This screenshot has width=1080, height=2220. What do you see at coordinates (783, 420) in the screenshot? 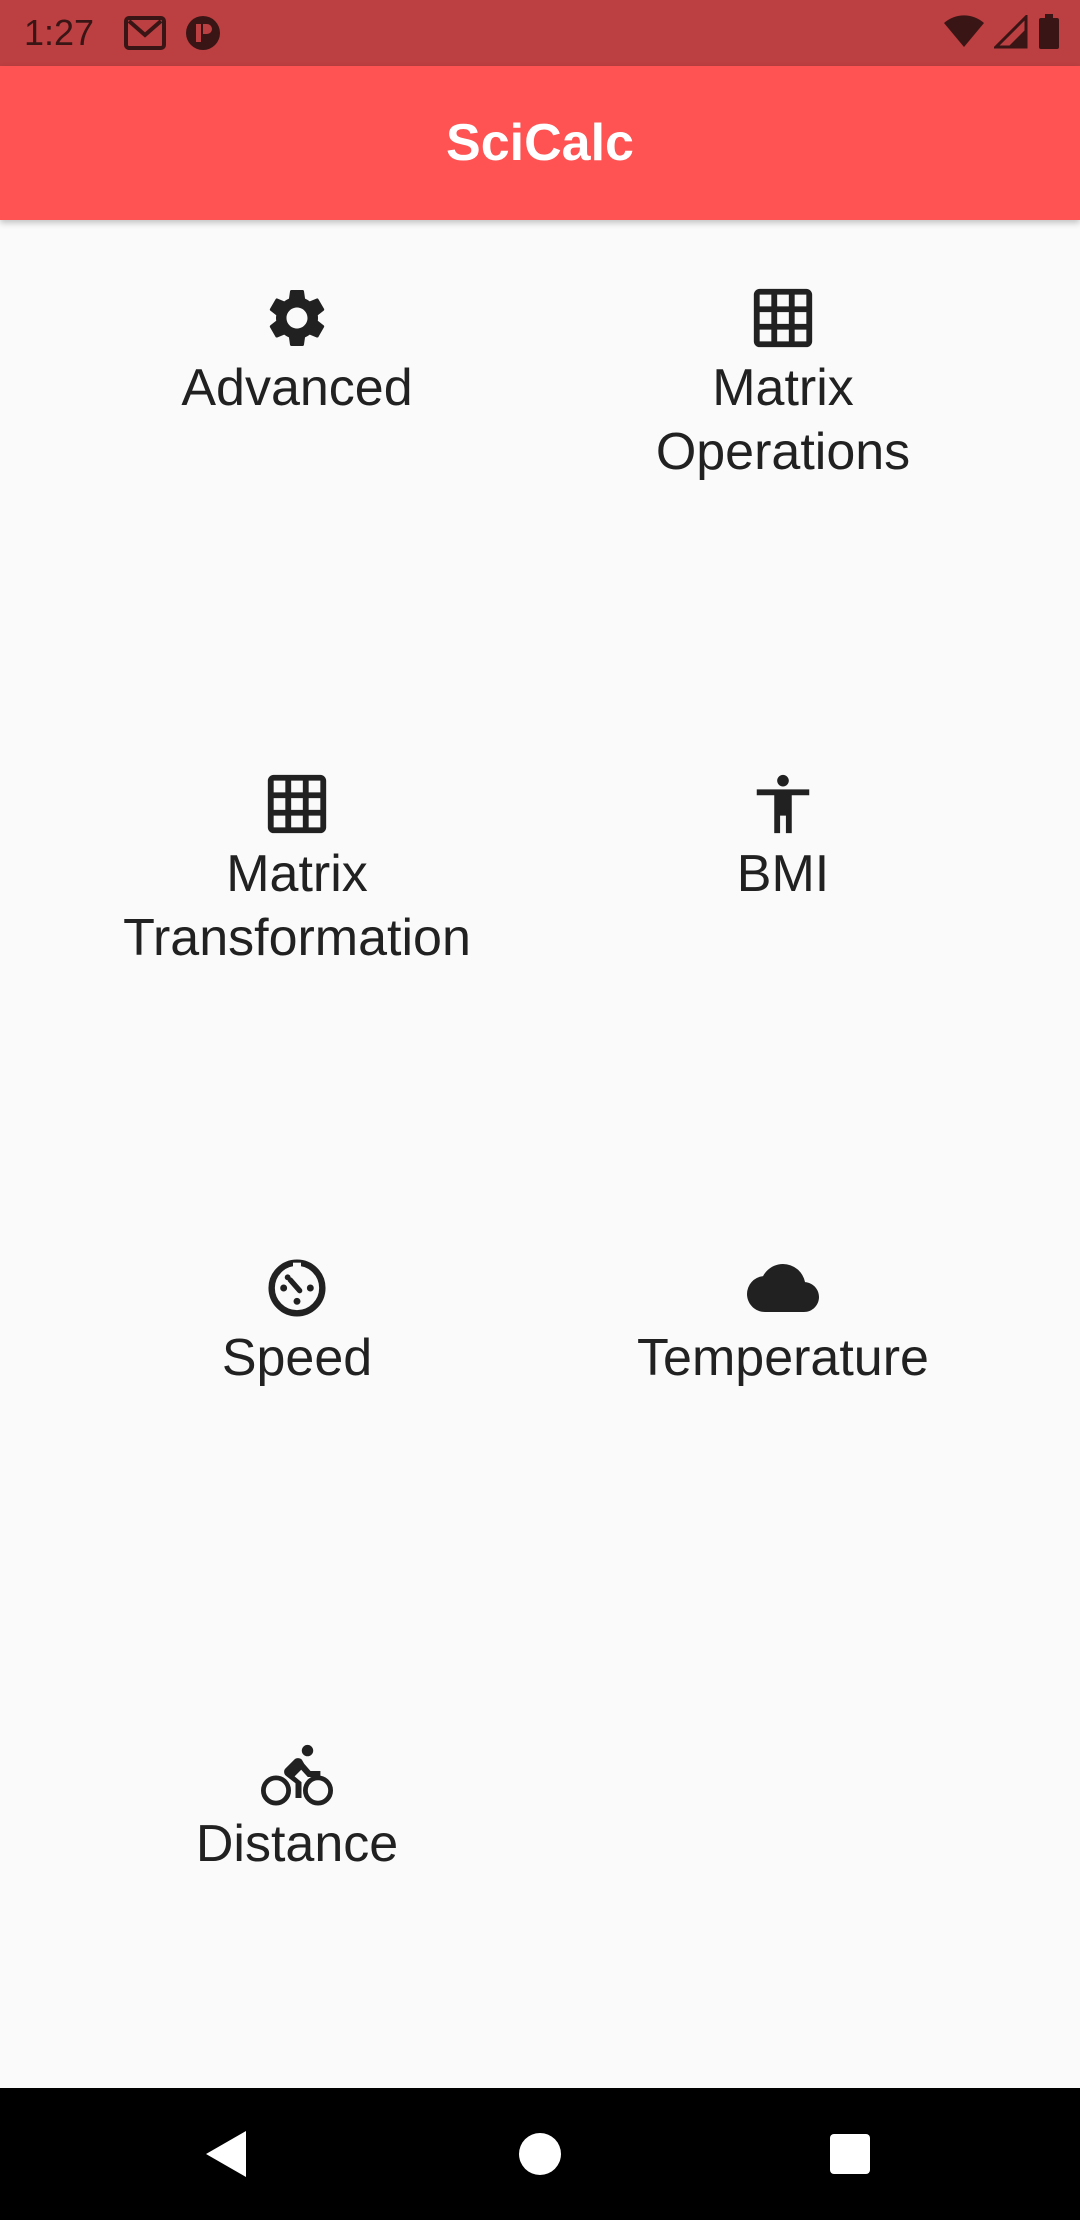
I see `tile-label: Matrix Operations` at bounding box center [783, 420].